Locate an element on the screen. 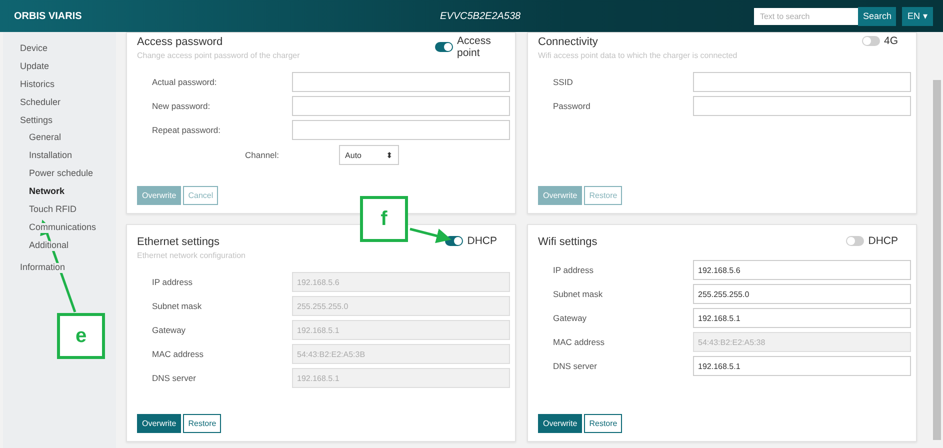  card-subtitle: Wifi access point data to which the charger is connected is located at coordinates (638, 55).